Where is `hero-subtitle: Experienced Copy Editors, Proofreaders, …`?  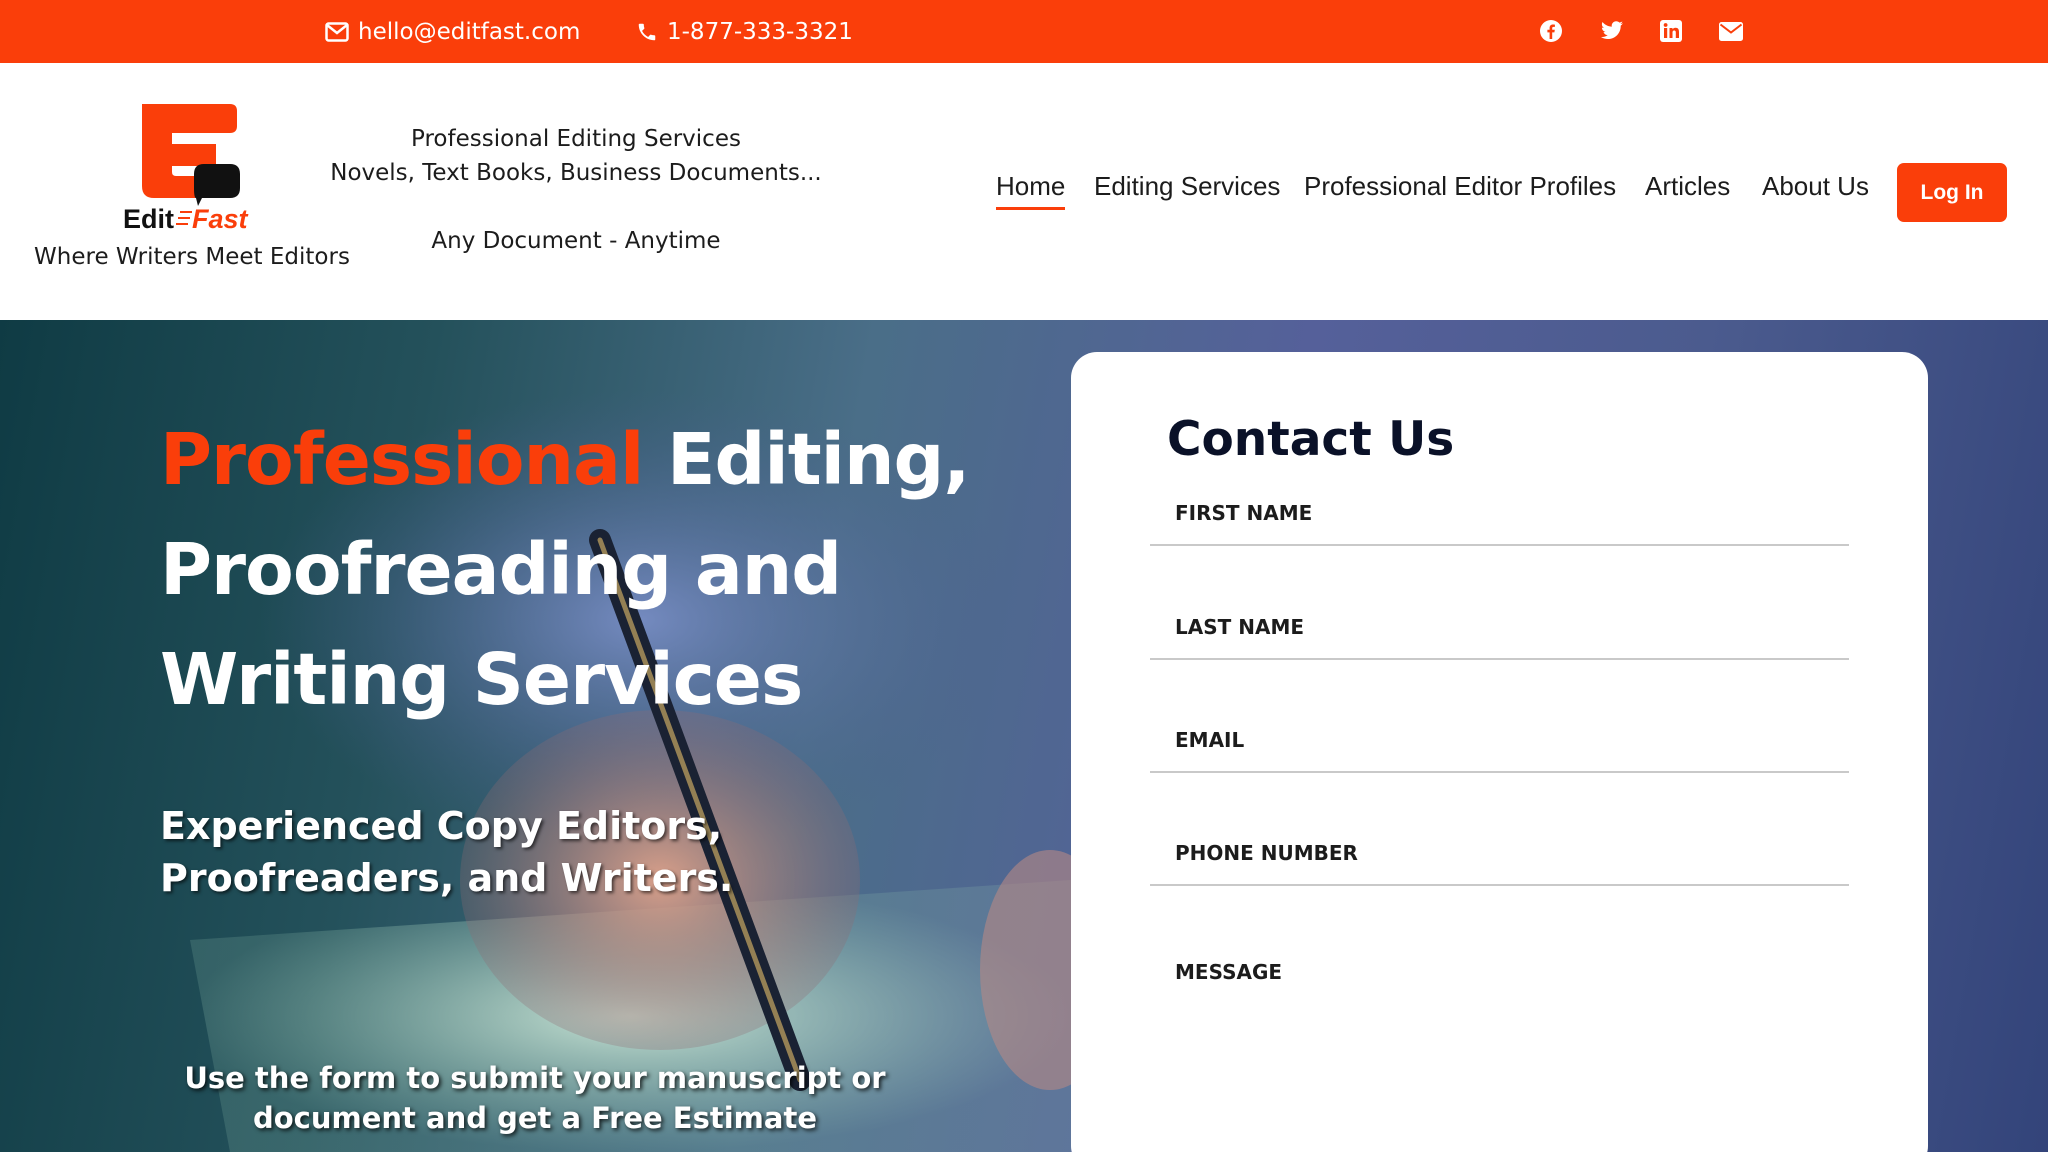
hero-subtitle: Experienced Copy Editors, Proofreaders, … is located at coordinates (460, 852).